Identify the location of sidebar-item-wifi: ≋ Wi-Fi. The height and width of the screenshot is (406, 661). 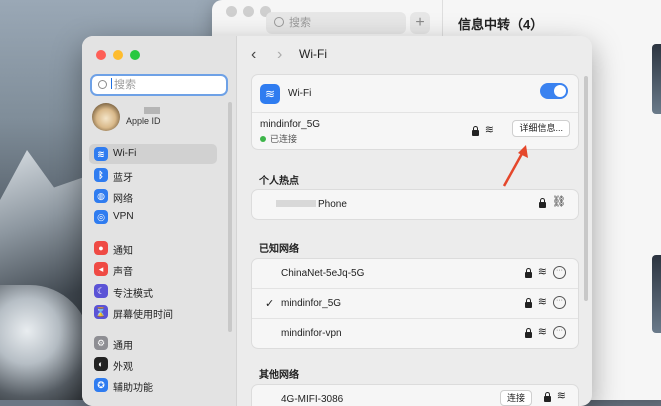
(153, 154).